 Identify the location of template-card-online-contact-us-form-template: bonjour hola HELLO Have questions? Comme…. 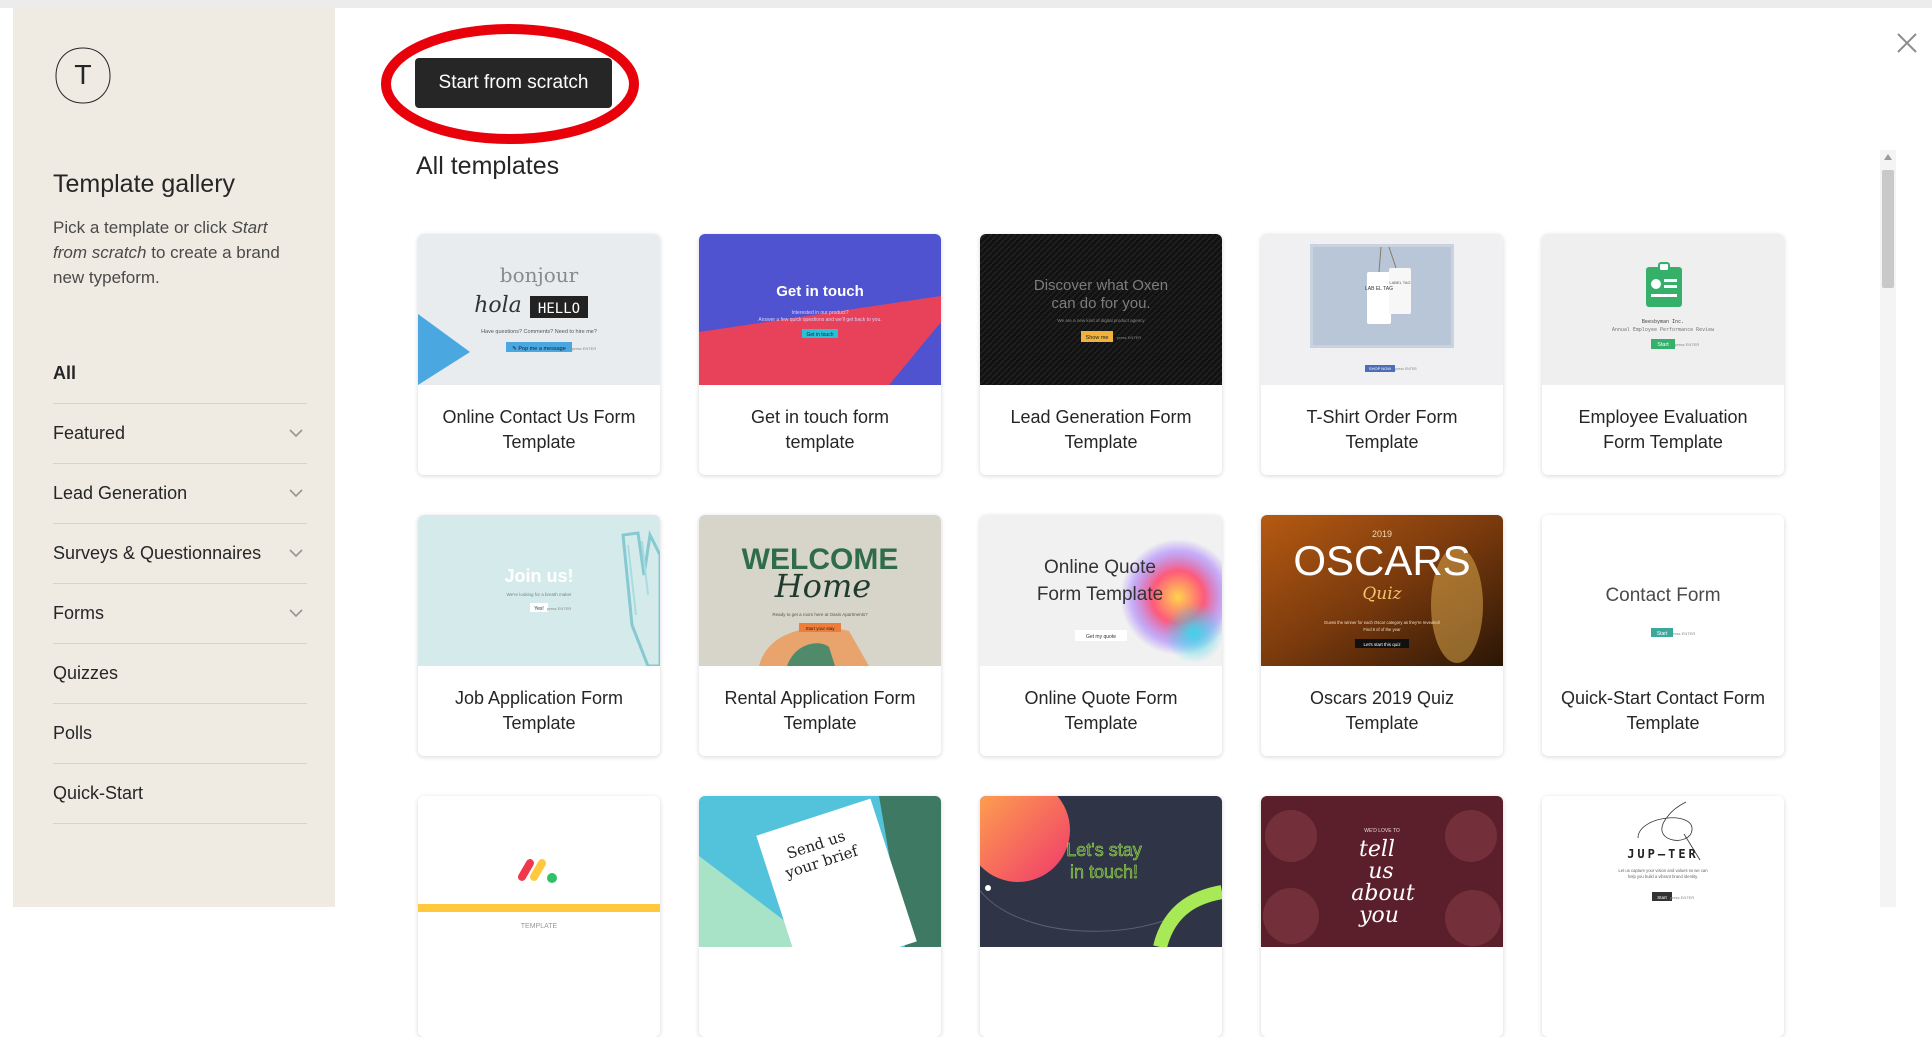
(539, 354).